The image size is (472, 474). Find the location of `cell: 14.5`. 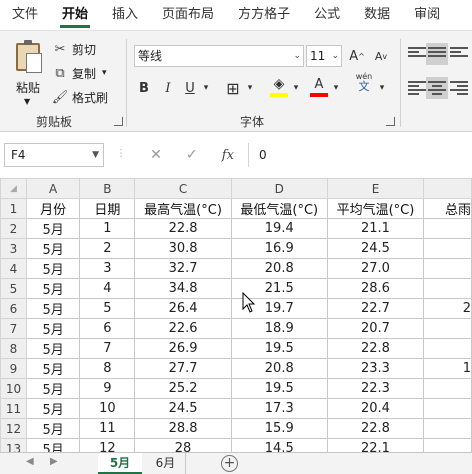

cell: 14.5 is located at coordinates (279, 445).